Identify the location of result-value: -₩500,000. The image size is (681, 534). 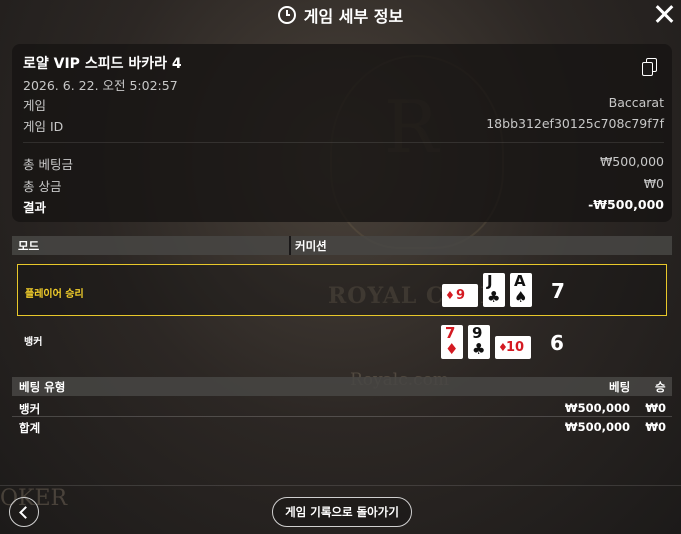
(626, 204).